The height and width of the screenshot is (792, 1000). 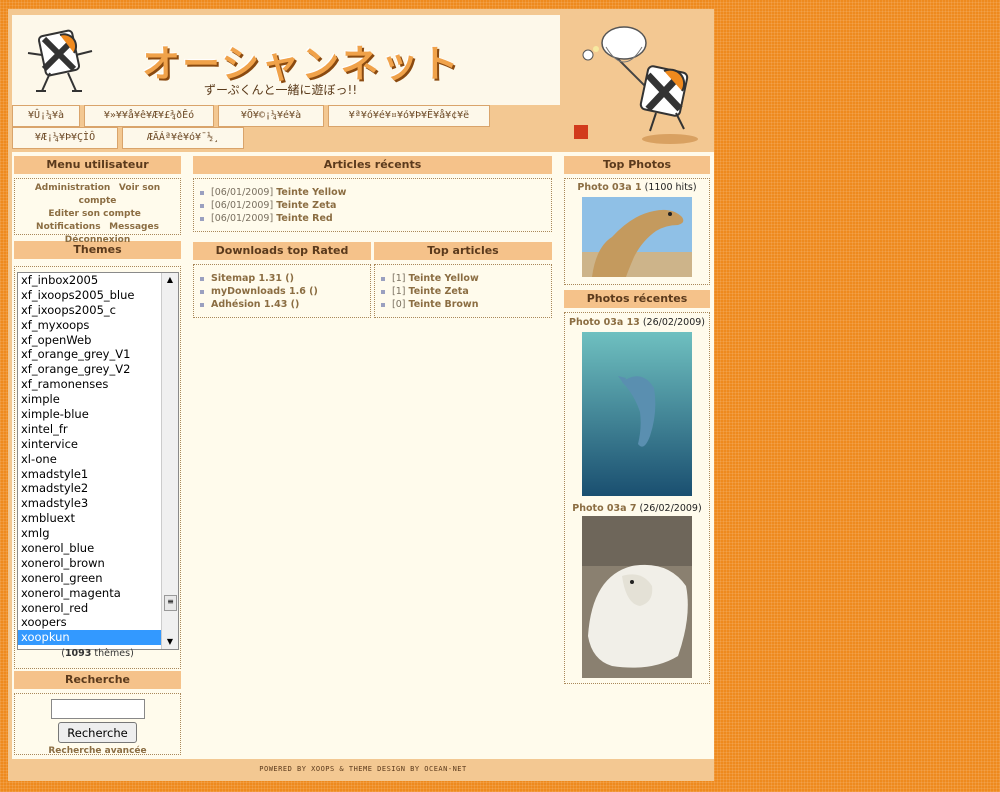 I want to click on theme-option: xoopers, so click(x=98, y=622).